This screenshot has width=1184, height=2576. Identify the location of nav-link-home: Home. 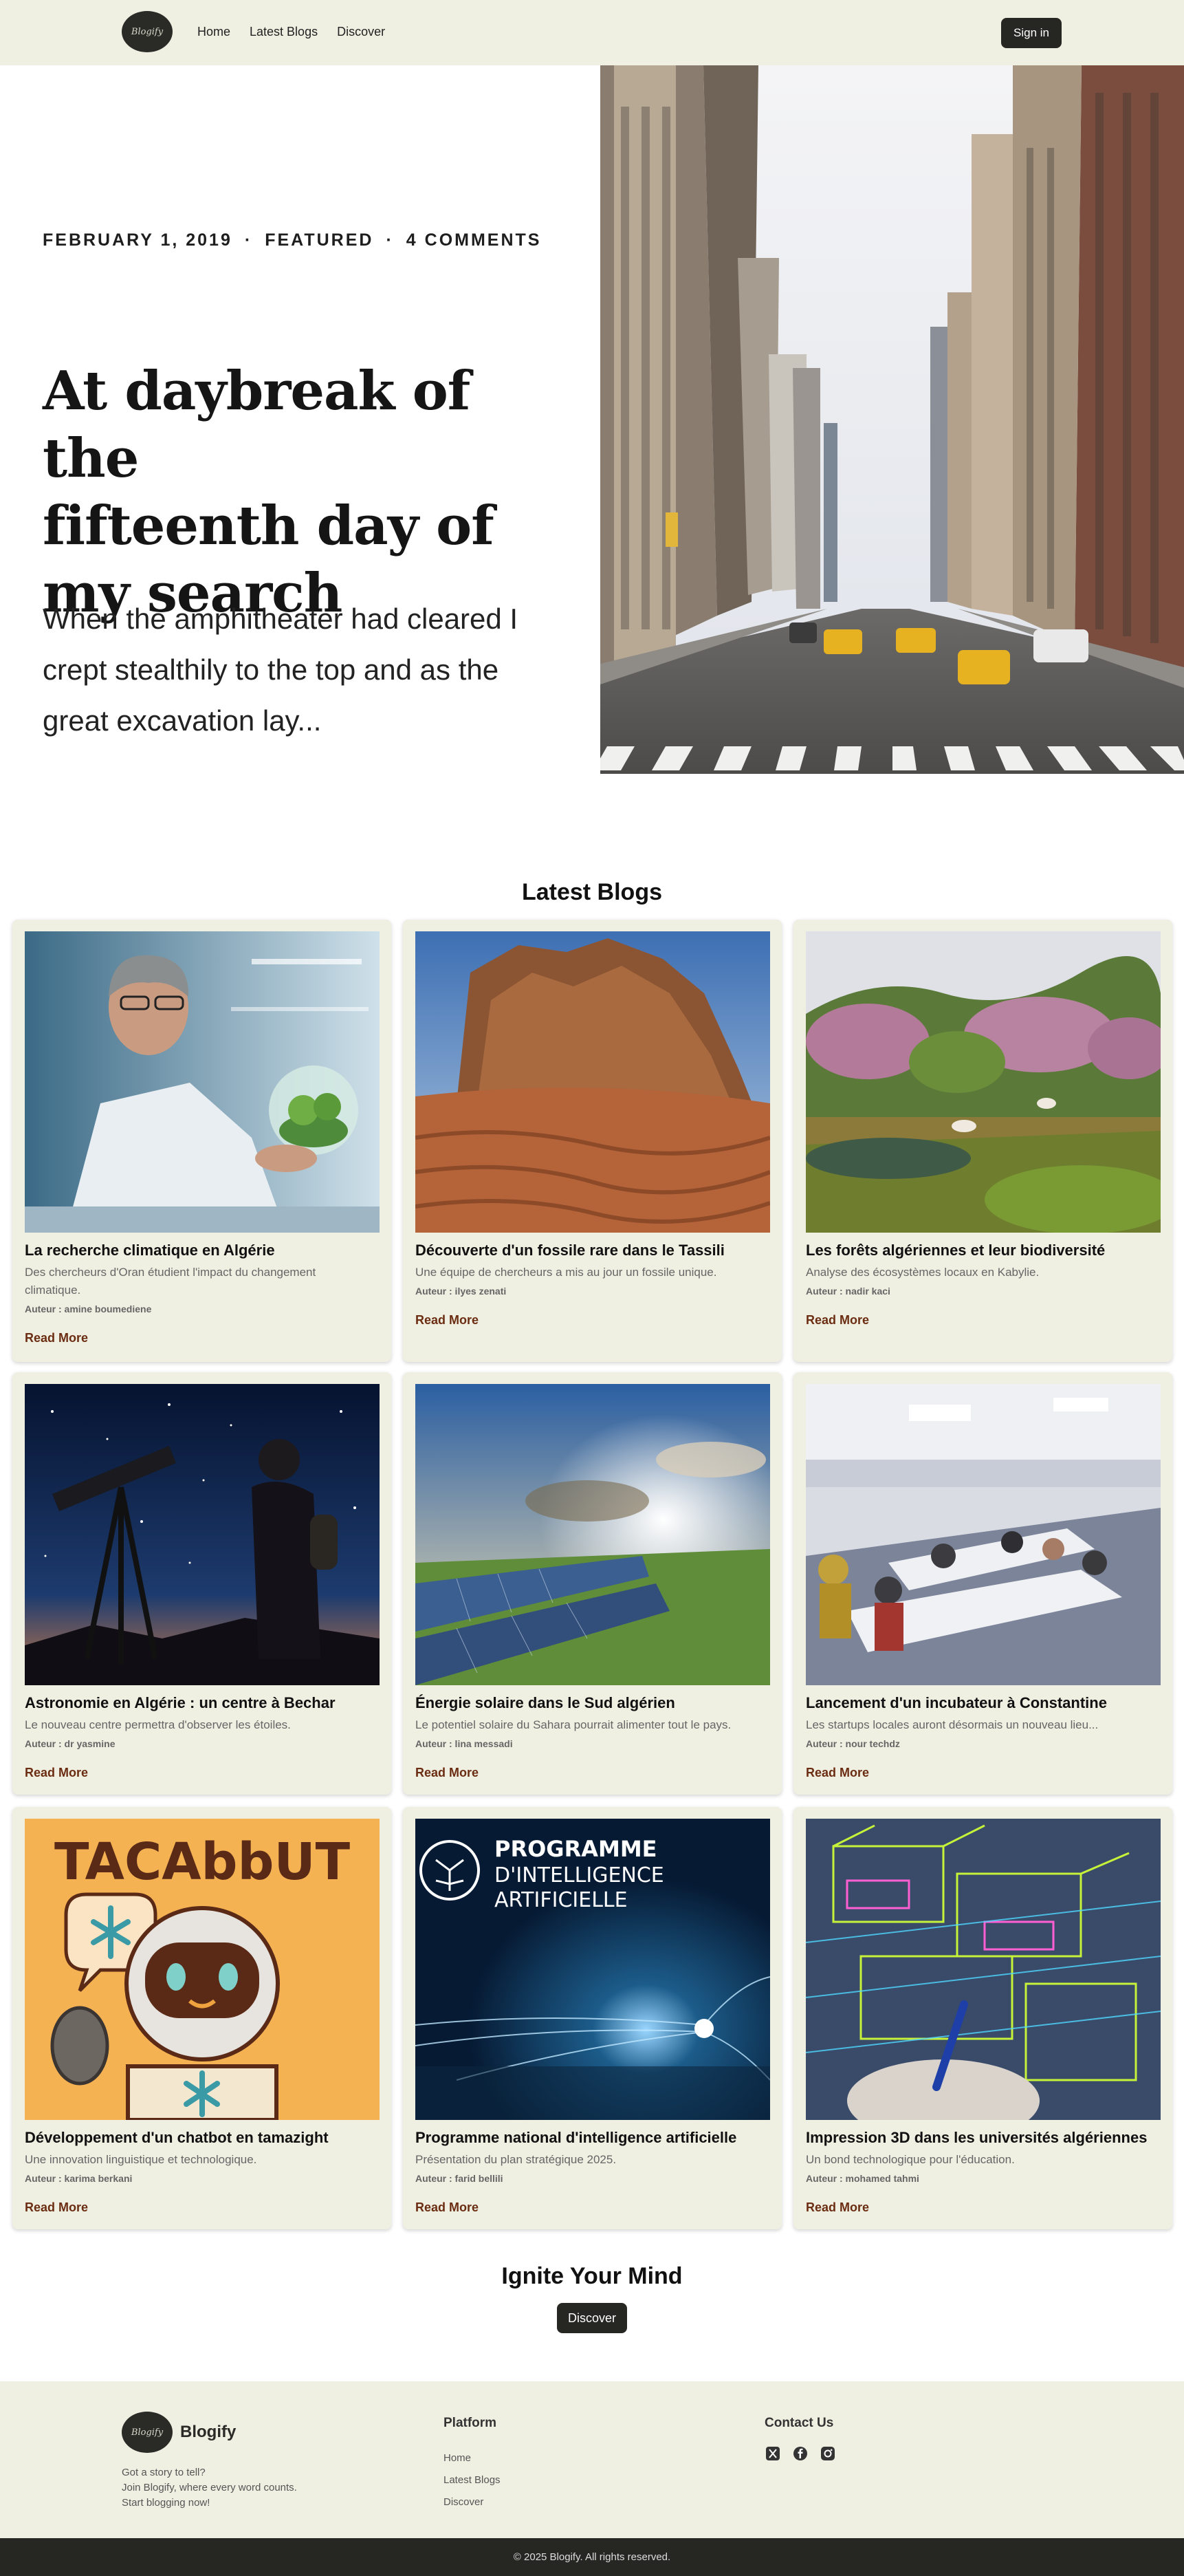
(213, 32).